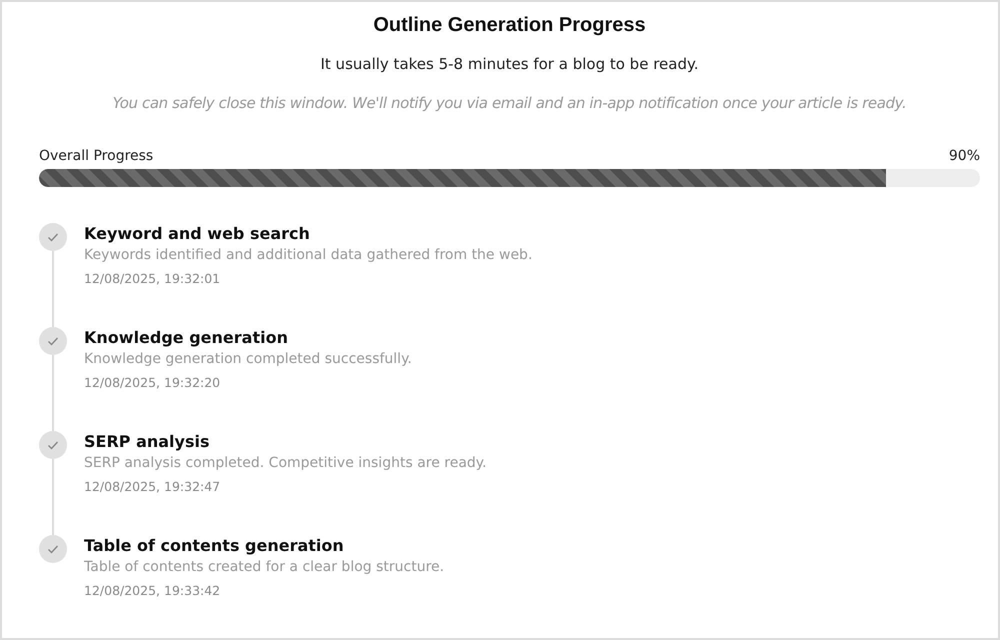 This screenshot has width=1000, height=640. What do you see at coordinates (186, 337) in the screenshot?
I see `step-title: Knowledge generation` at bounding box center [186, 337].